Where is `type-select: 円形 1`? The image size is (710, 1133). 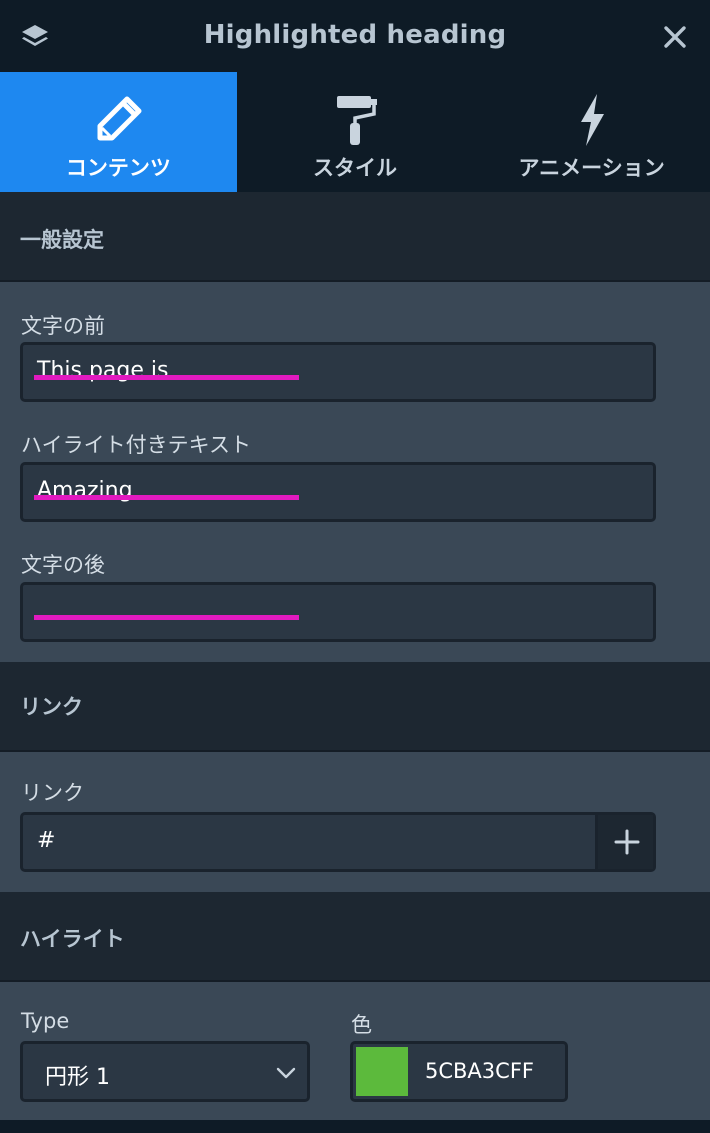 type-select: 円形 1 is located at coordinates (165, 1071).